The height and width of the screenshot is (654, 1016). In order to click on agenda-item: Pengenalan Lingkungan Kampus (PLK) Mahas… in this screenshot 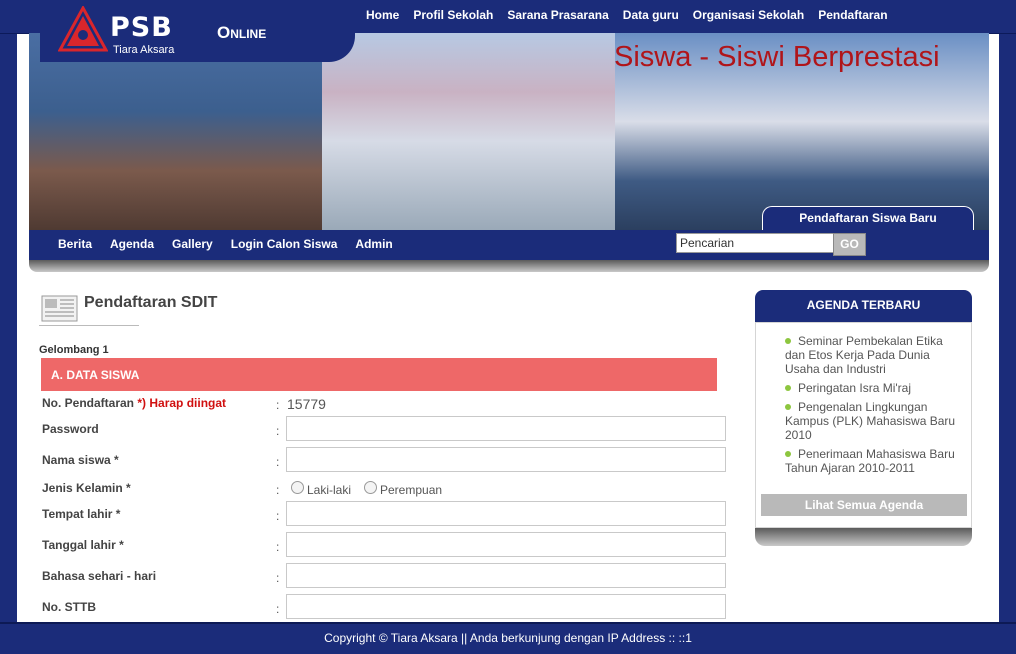, I will do `click(872, 421)`.